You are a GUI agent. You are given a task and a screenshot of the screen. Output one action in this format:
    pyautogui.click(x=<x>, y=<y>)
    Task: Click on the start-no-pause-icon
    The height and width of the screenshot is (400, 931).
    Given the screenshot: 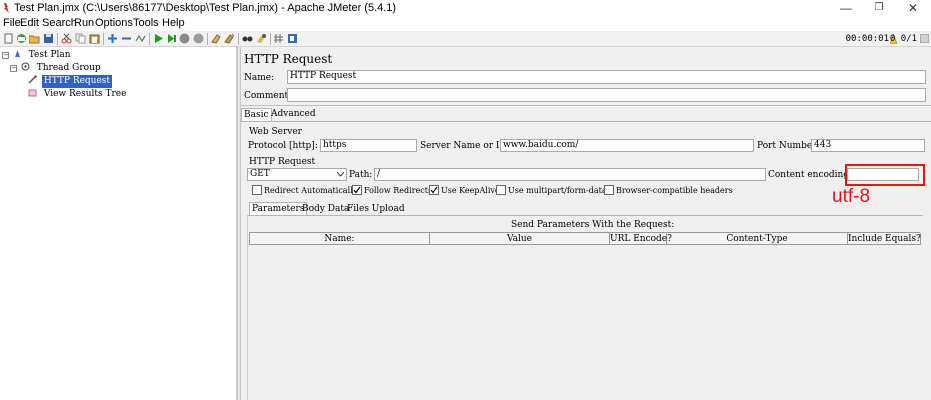 What is the action you would take?
    pyautogui.click(x=171, y=38)
    